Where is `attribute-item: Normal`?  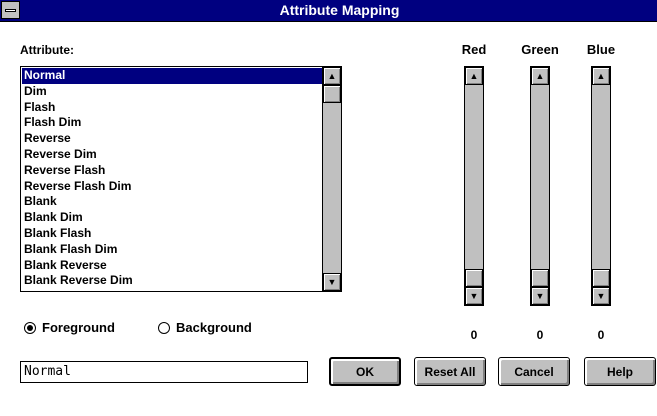
attribute-item: Normal is located at coordinates (172, 76).